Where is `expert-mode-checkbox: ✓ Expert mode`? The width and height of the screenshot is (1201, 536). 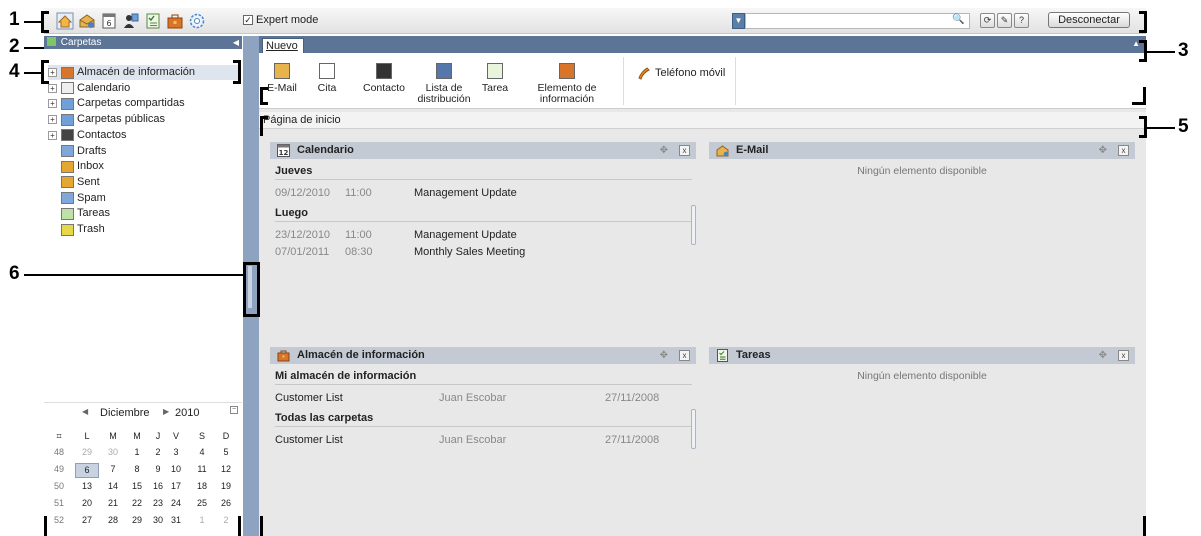
expert-mode-checkbox: ✓ Expert mode is located at coordinates (280, 20).